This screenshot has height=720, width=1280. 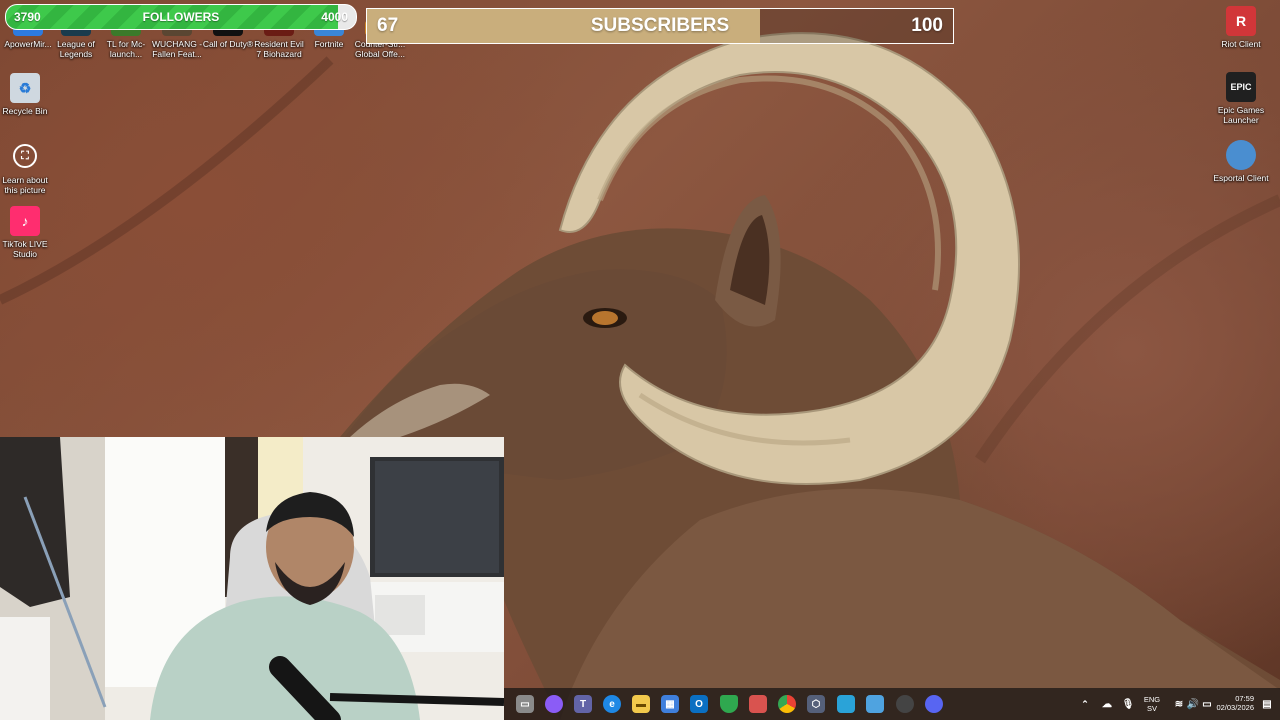 I want to click on discord-icon, so click(x=934, y=704).